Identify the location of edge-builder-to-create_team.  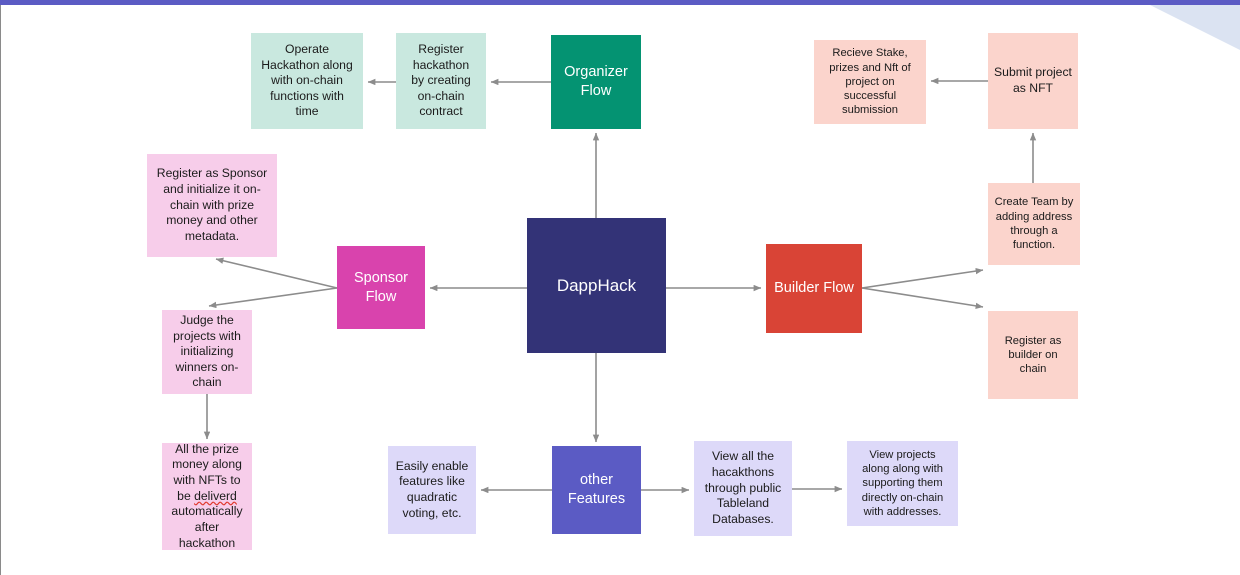
(922, 278).